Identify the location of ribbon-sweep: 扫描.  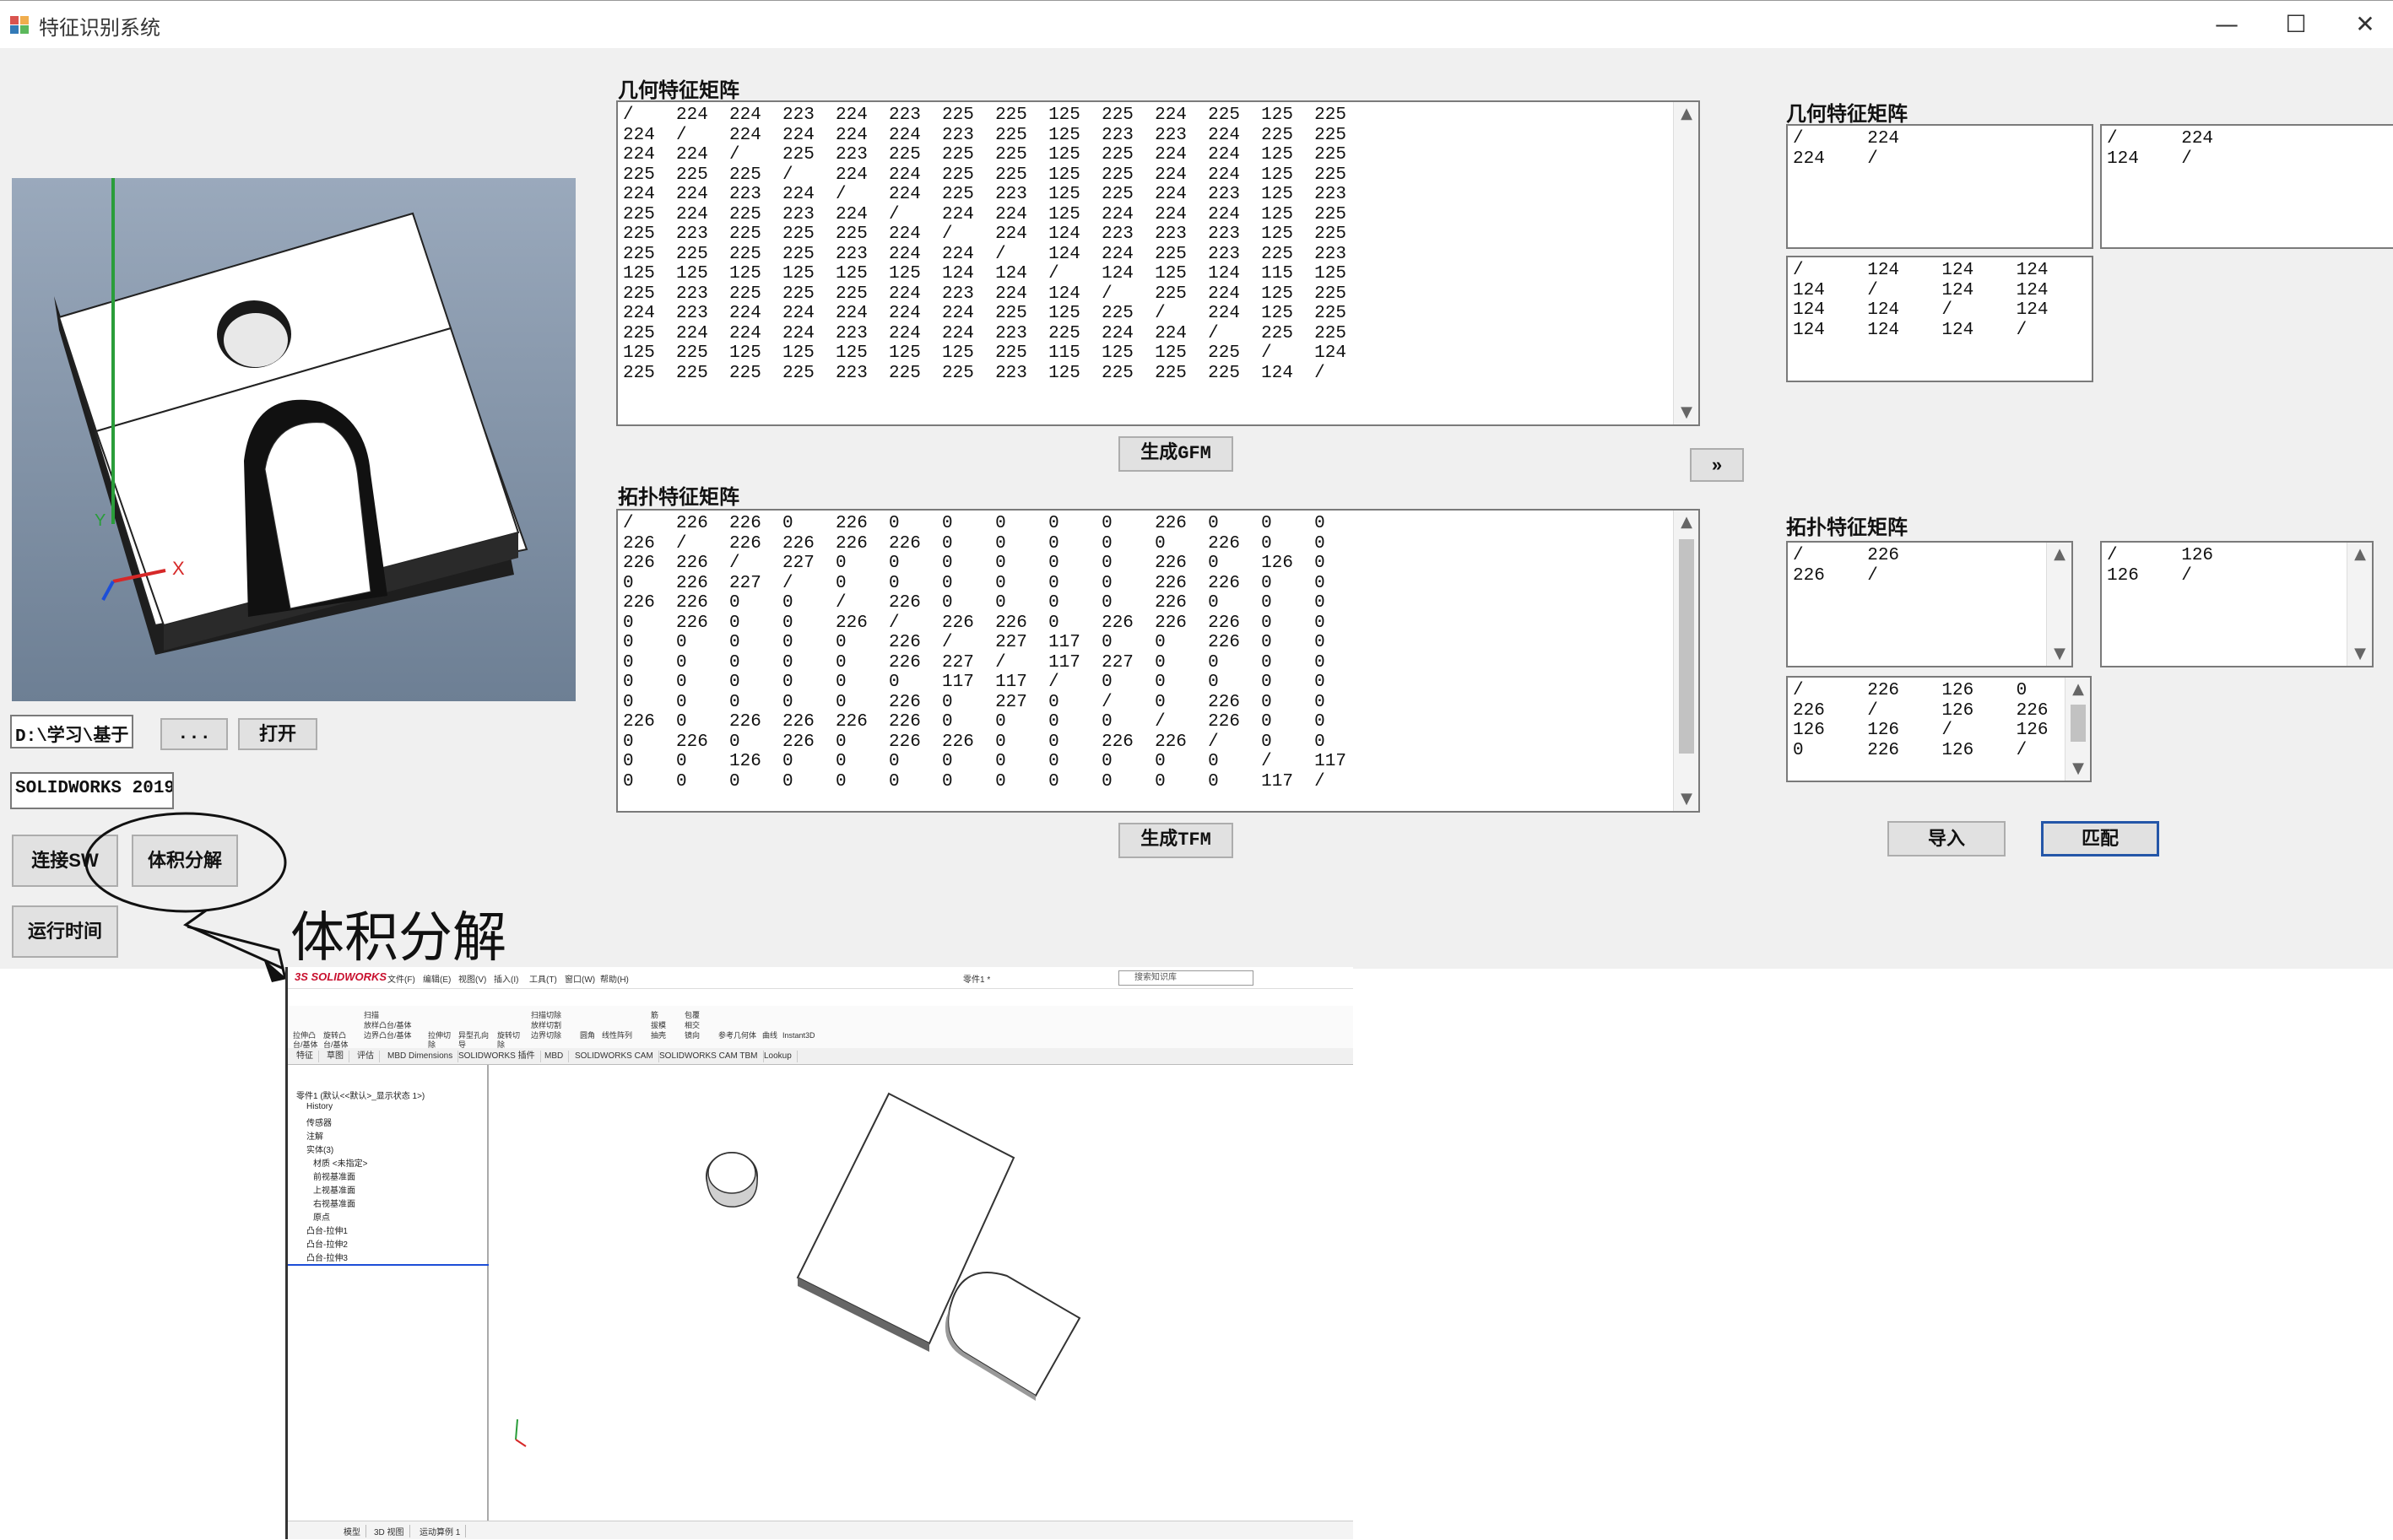
(371, 1016).